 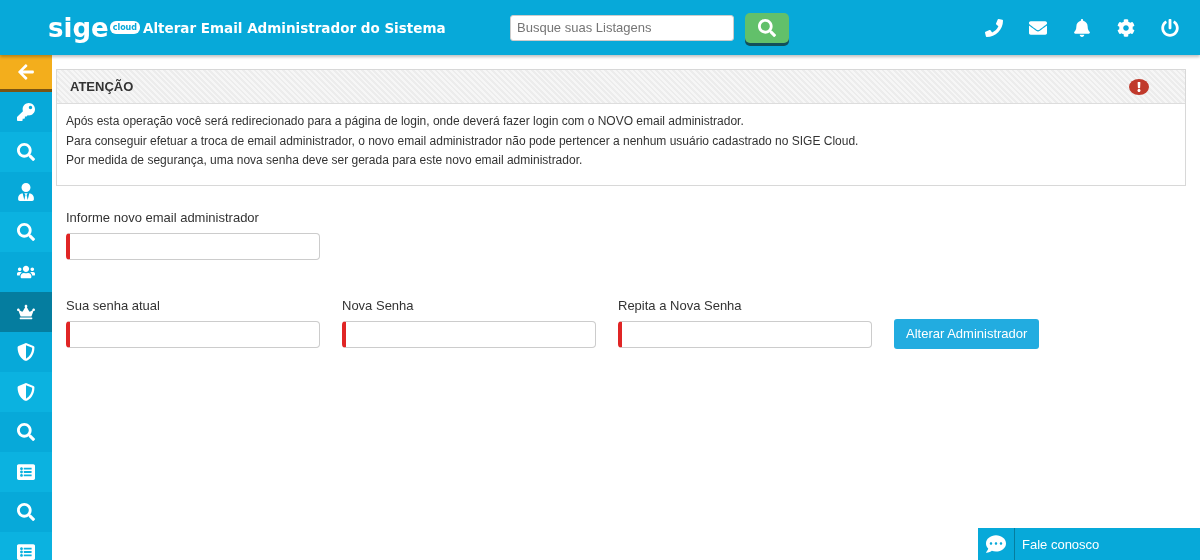 I want to click on settings-icon, so click(x=1126, y=27).